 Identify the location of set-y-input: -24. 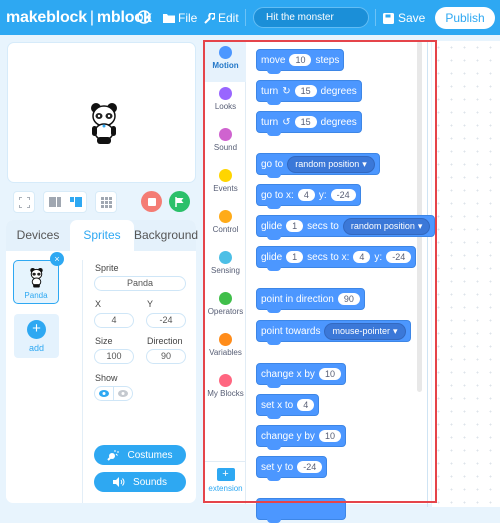
(310, 467).